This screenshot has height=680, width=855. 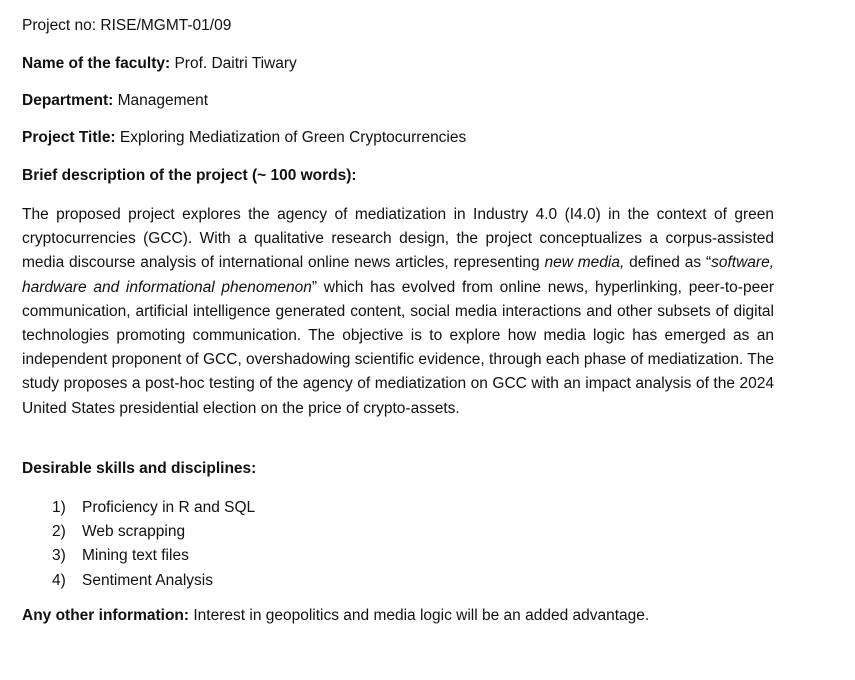 What do you see at coordinates (147, 580) in the screenshot?
I see `list-item-text: Sentiment Analysis` at bounding box center [147, 580].